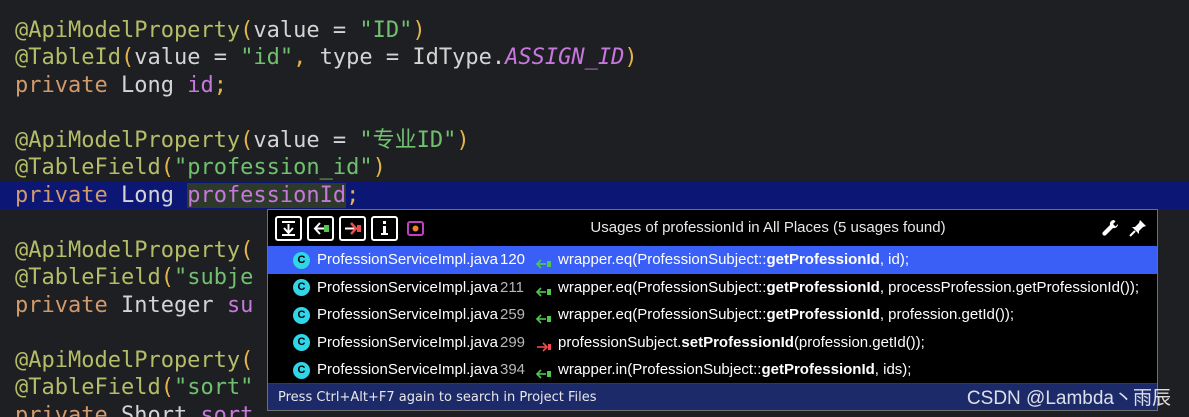 Image resolution: width=1189 pixels, height=417 pixels. What do you see at coordinates (594, 141) in the screenshot?
I see `code-line: @ApiModelProperty(value = "专业ID")` at bounding box center [594, 141].